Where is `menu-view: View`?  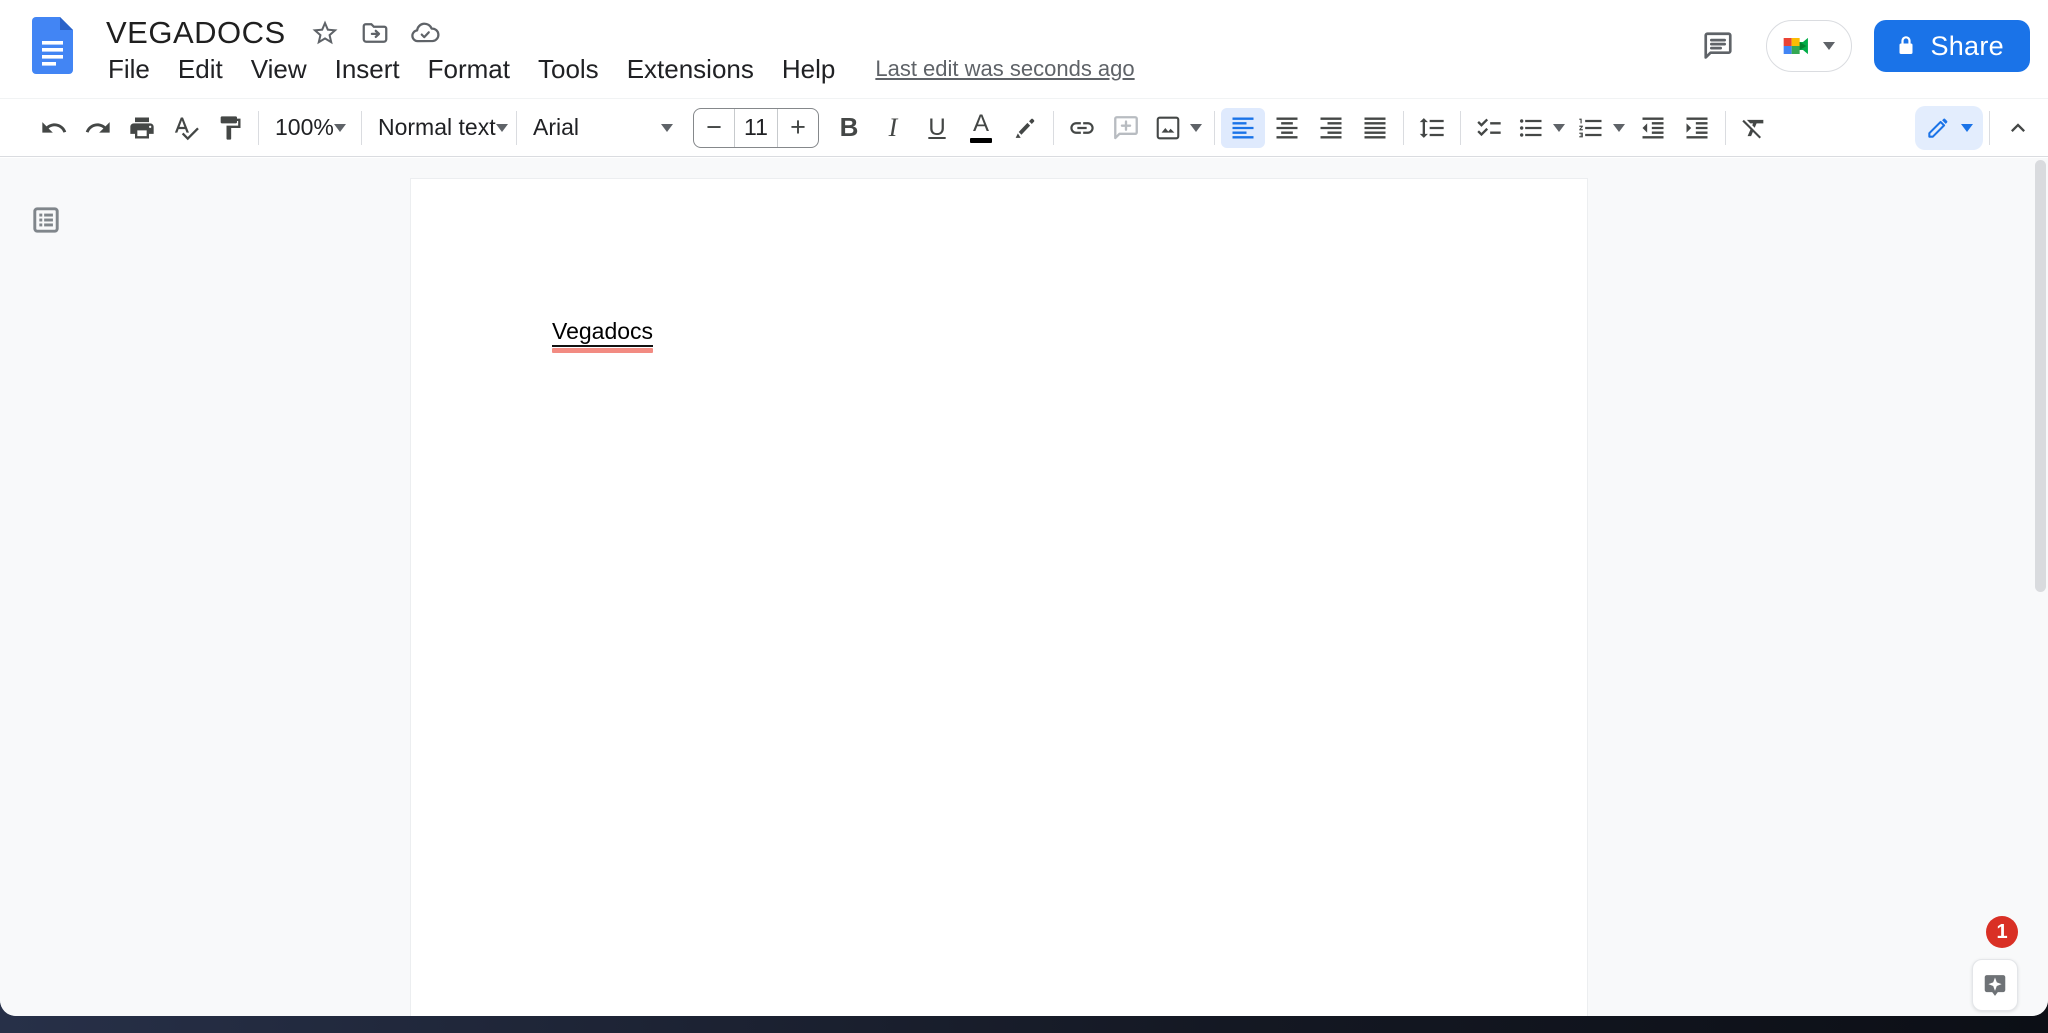
menu-view: View is located at coordinates (279, 69).